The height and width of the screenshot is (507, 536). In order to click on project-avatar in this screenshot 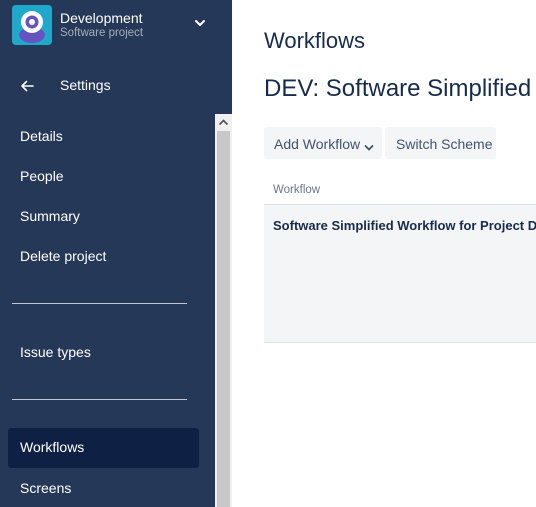, I will do `click(32, 25)`.